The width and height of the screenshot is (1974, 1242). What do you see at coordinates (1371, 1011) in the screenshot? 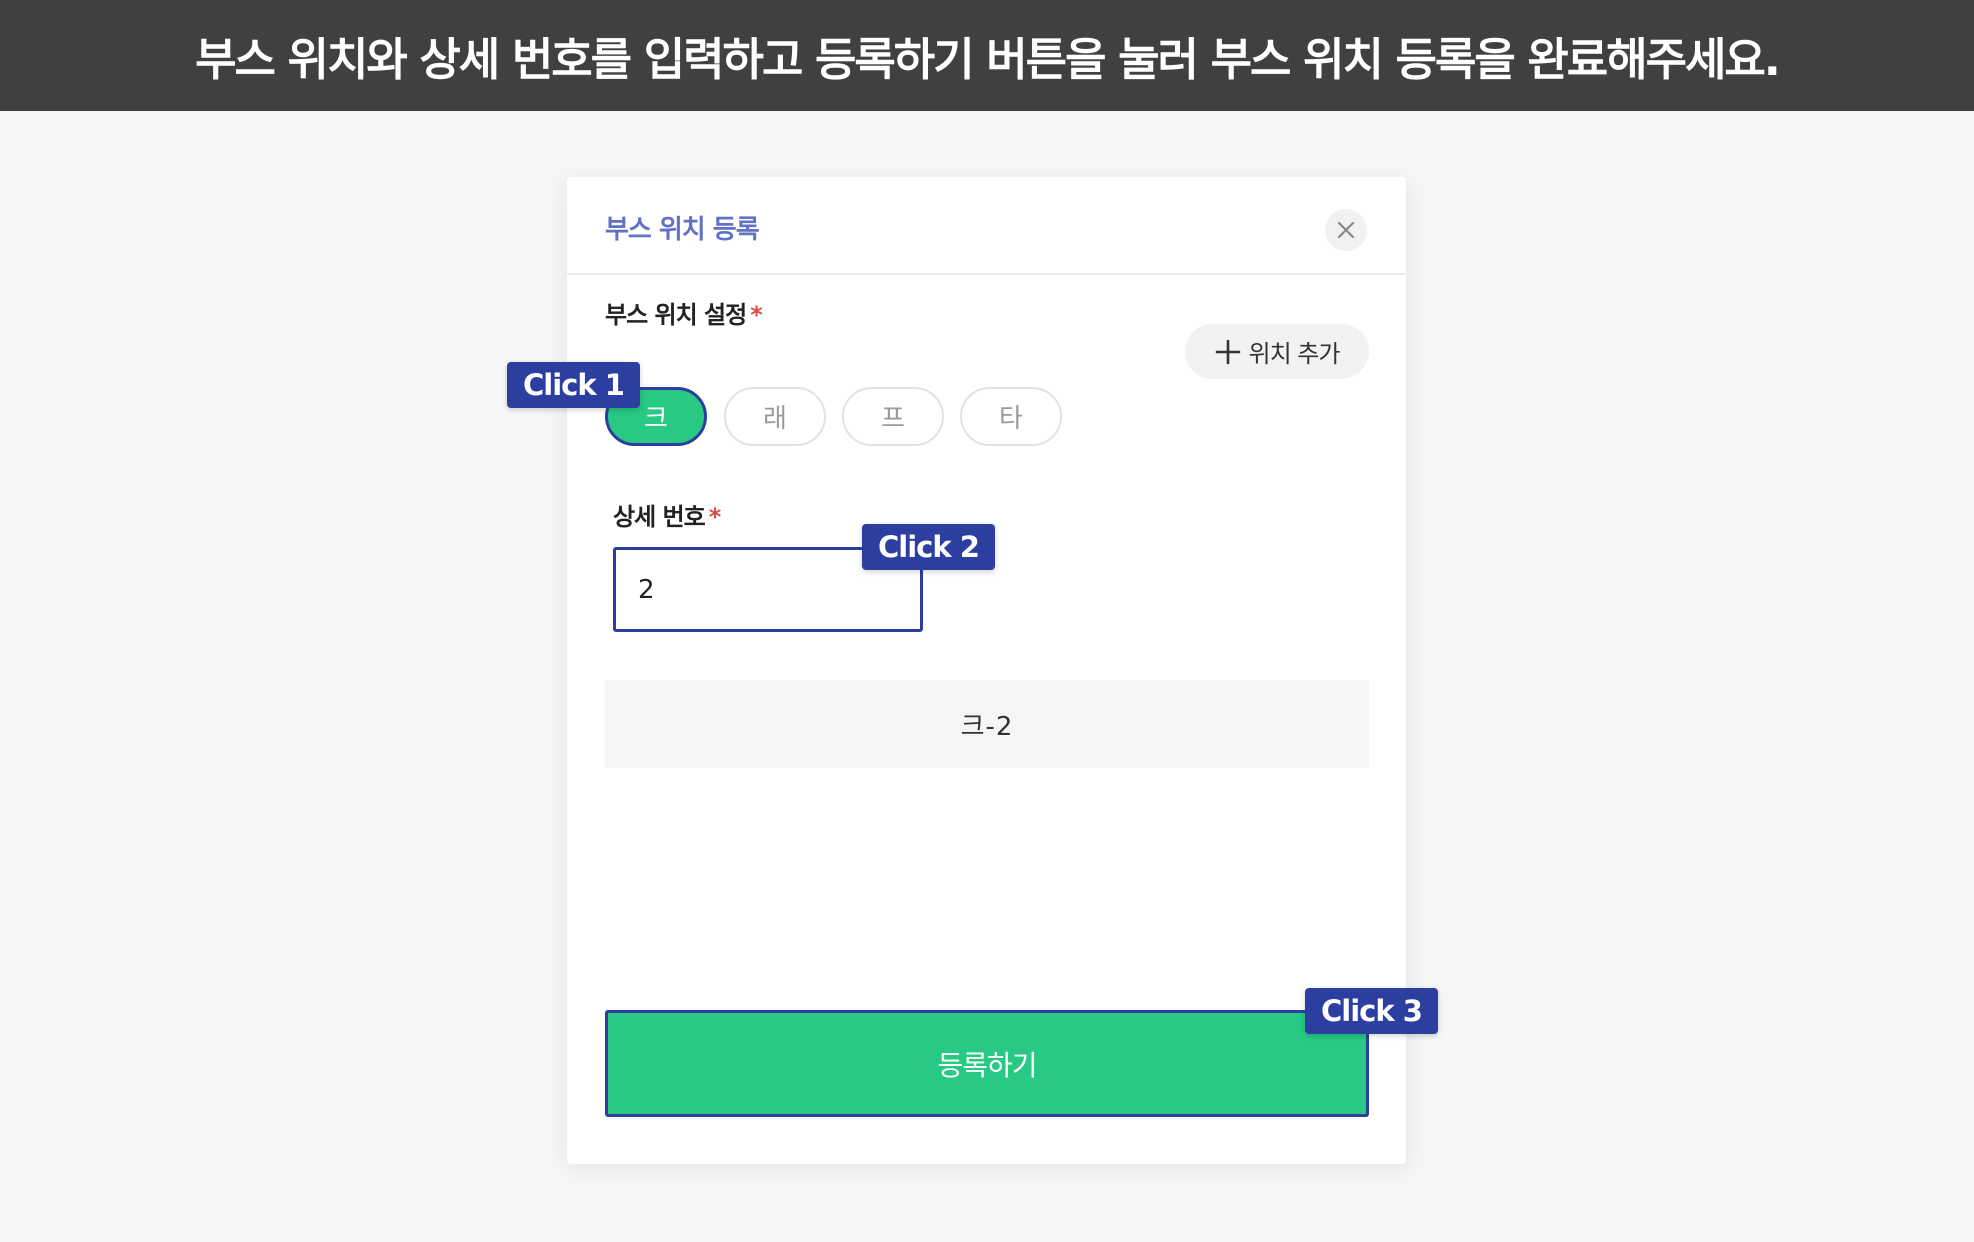
I see `step-badge-3: Click 3` at bounding box center [1371, 1011].